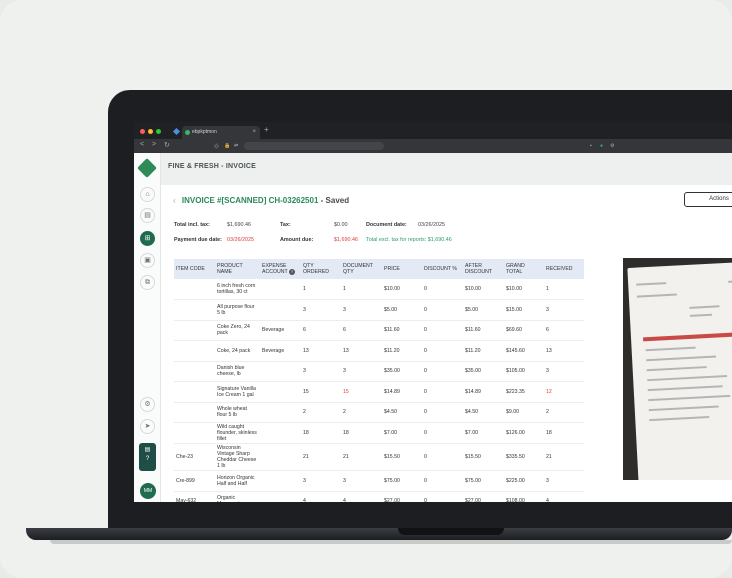 The height and width of the screenshot is (578, 732). Describe the element at coordinates (402, 481) in the screenshot. I see `cell-price: $75.00` at that location.